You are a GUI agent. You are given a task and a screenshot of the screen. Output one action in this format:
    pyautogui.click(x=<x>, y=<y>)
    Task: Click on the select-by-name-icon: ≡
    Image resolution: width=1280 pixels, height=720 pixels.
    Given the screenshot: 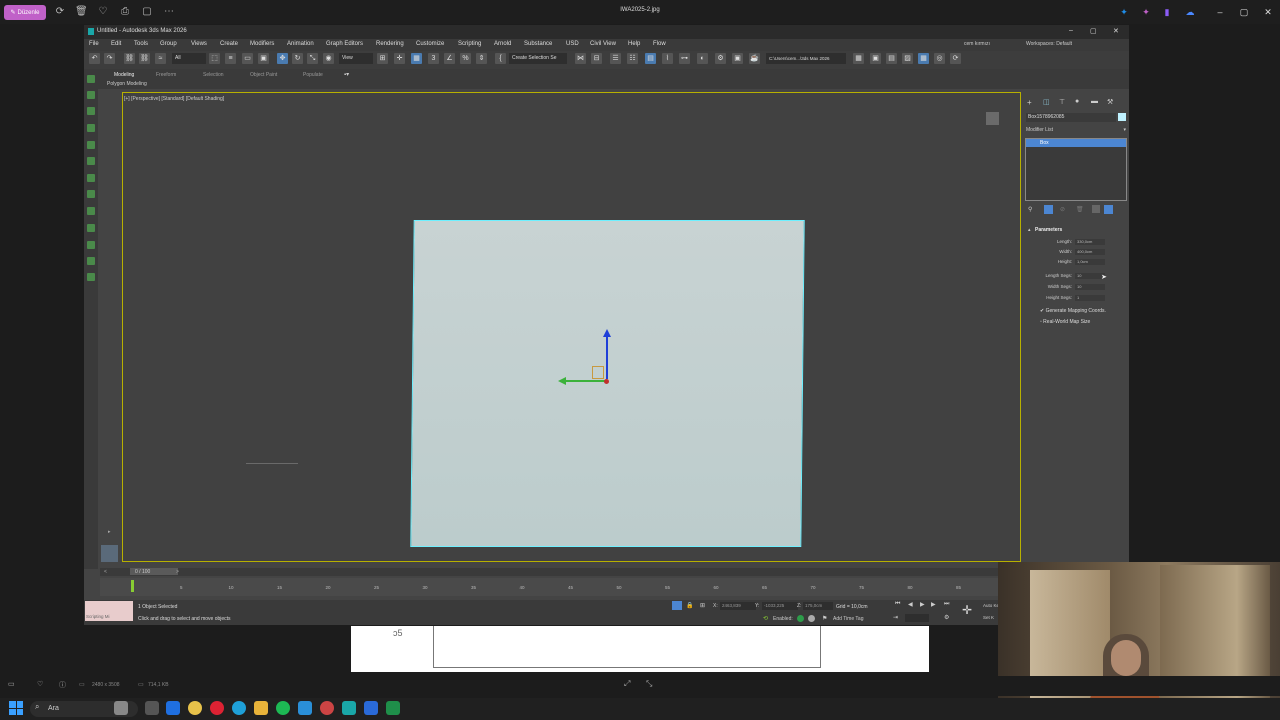 What is the action you would take?
    pyautogui.click(x=230, y=58)
    